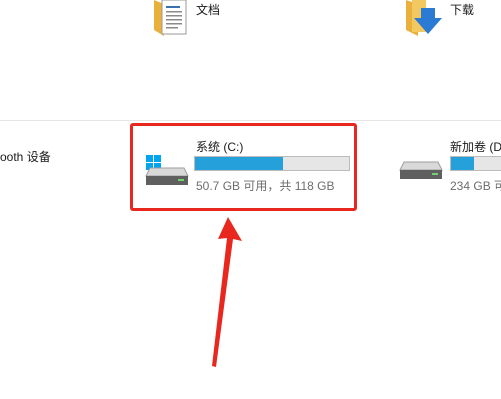 The height and width of the screenshot is (399, 501). What do you see at coordinates (421, 170) in the screenshot?
I see `drive-icon` at bounding box center [421, 170].